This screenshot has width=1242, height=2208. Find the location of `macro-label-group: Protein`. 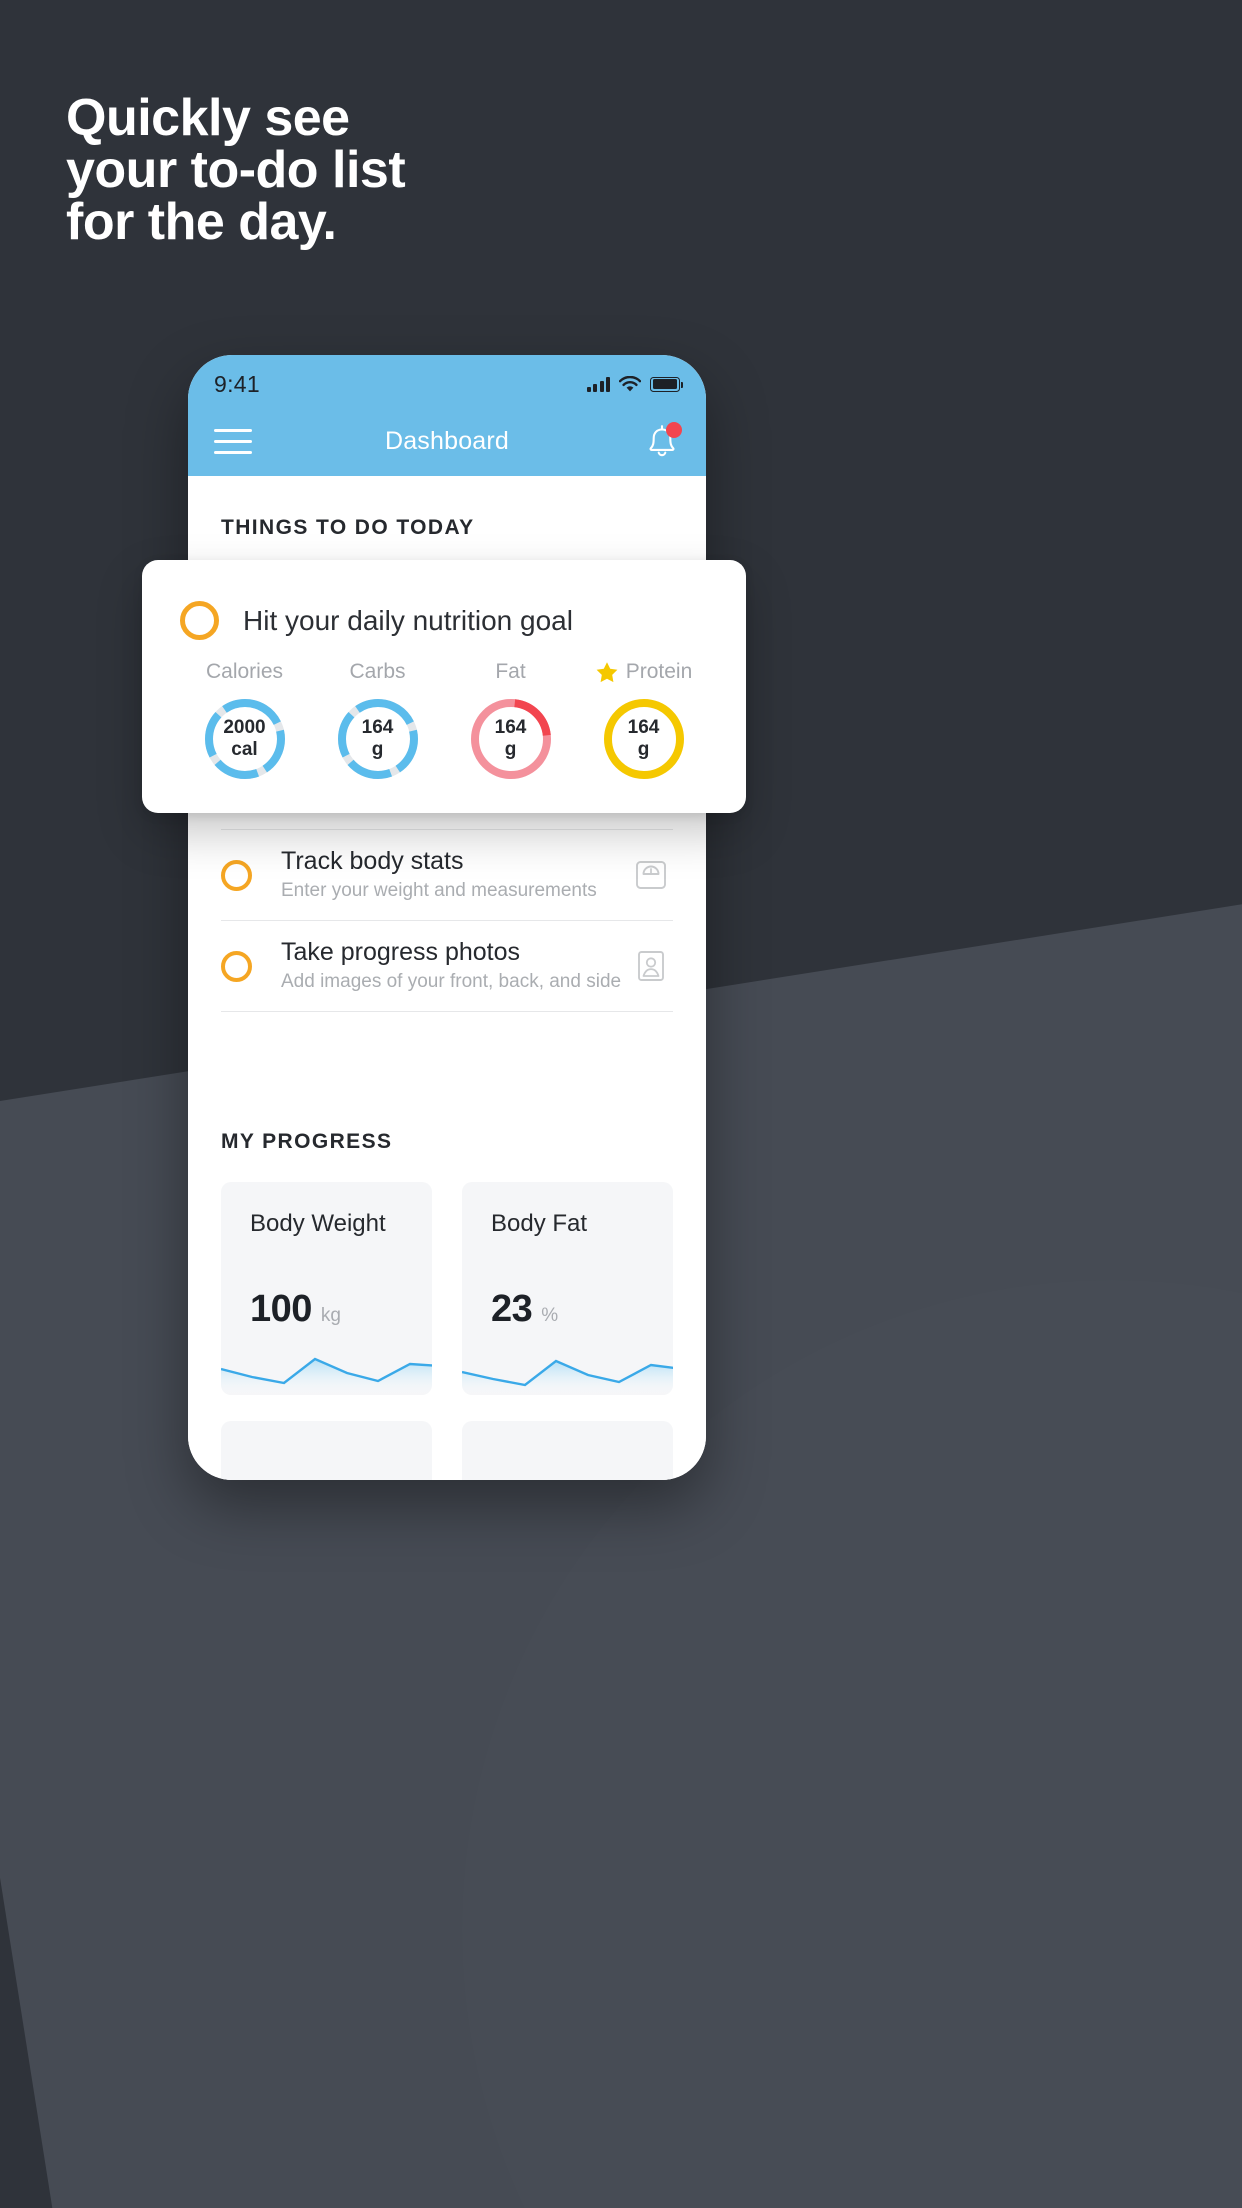

macro-label-group: Protein is located at coordinates (644, 672).